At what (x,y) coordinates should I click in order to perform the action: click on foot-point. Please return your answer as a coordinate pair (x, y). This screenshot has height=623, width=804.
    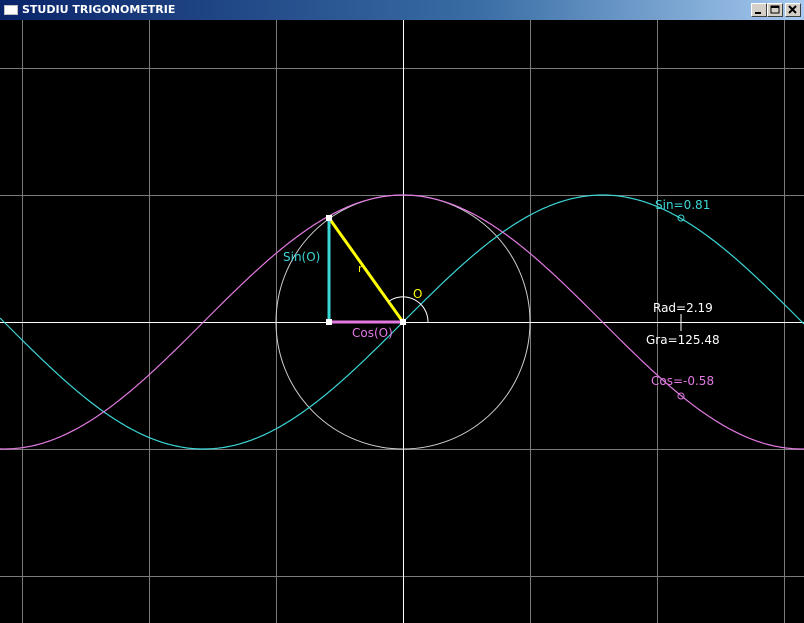
    Looking at the image, I should click on (329, 322).